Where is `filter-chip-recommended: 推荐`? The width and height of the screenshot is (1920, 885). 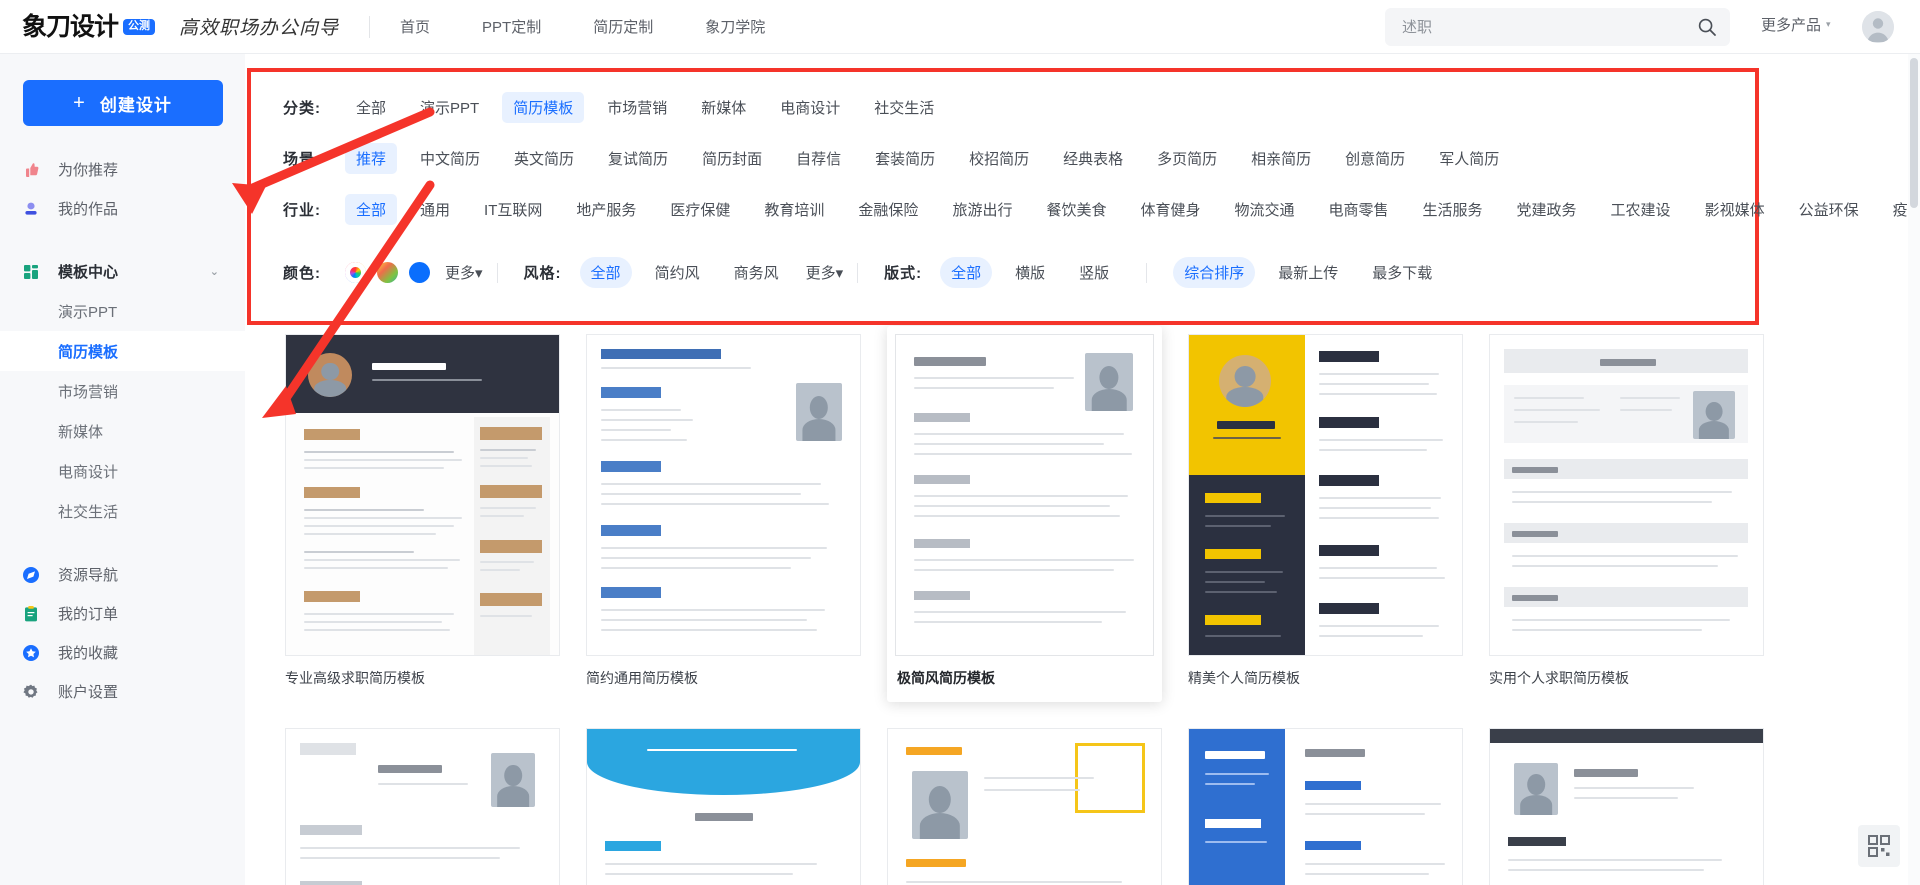
filter-chip-recommended: 推荐 is located at coordinates (371, 158).